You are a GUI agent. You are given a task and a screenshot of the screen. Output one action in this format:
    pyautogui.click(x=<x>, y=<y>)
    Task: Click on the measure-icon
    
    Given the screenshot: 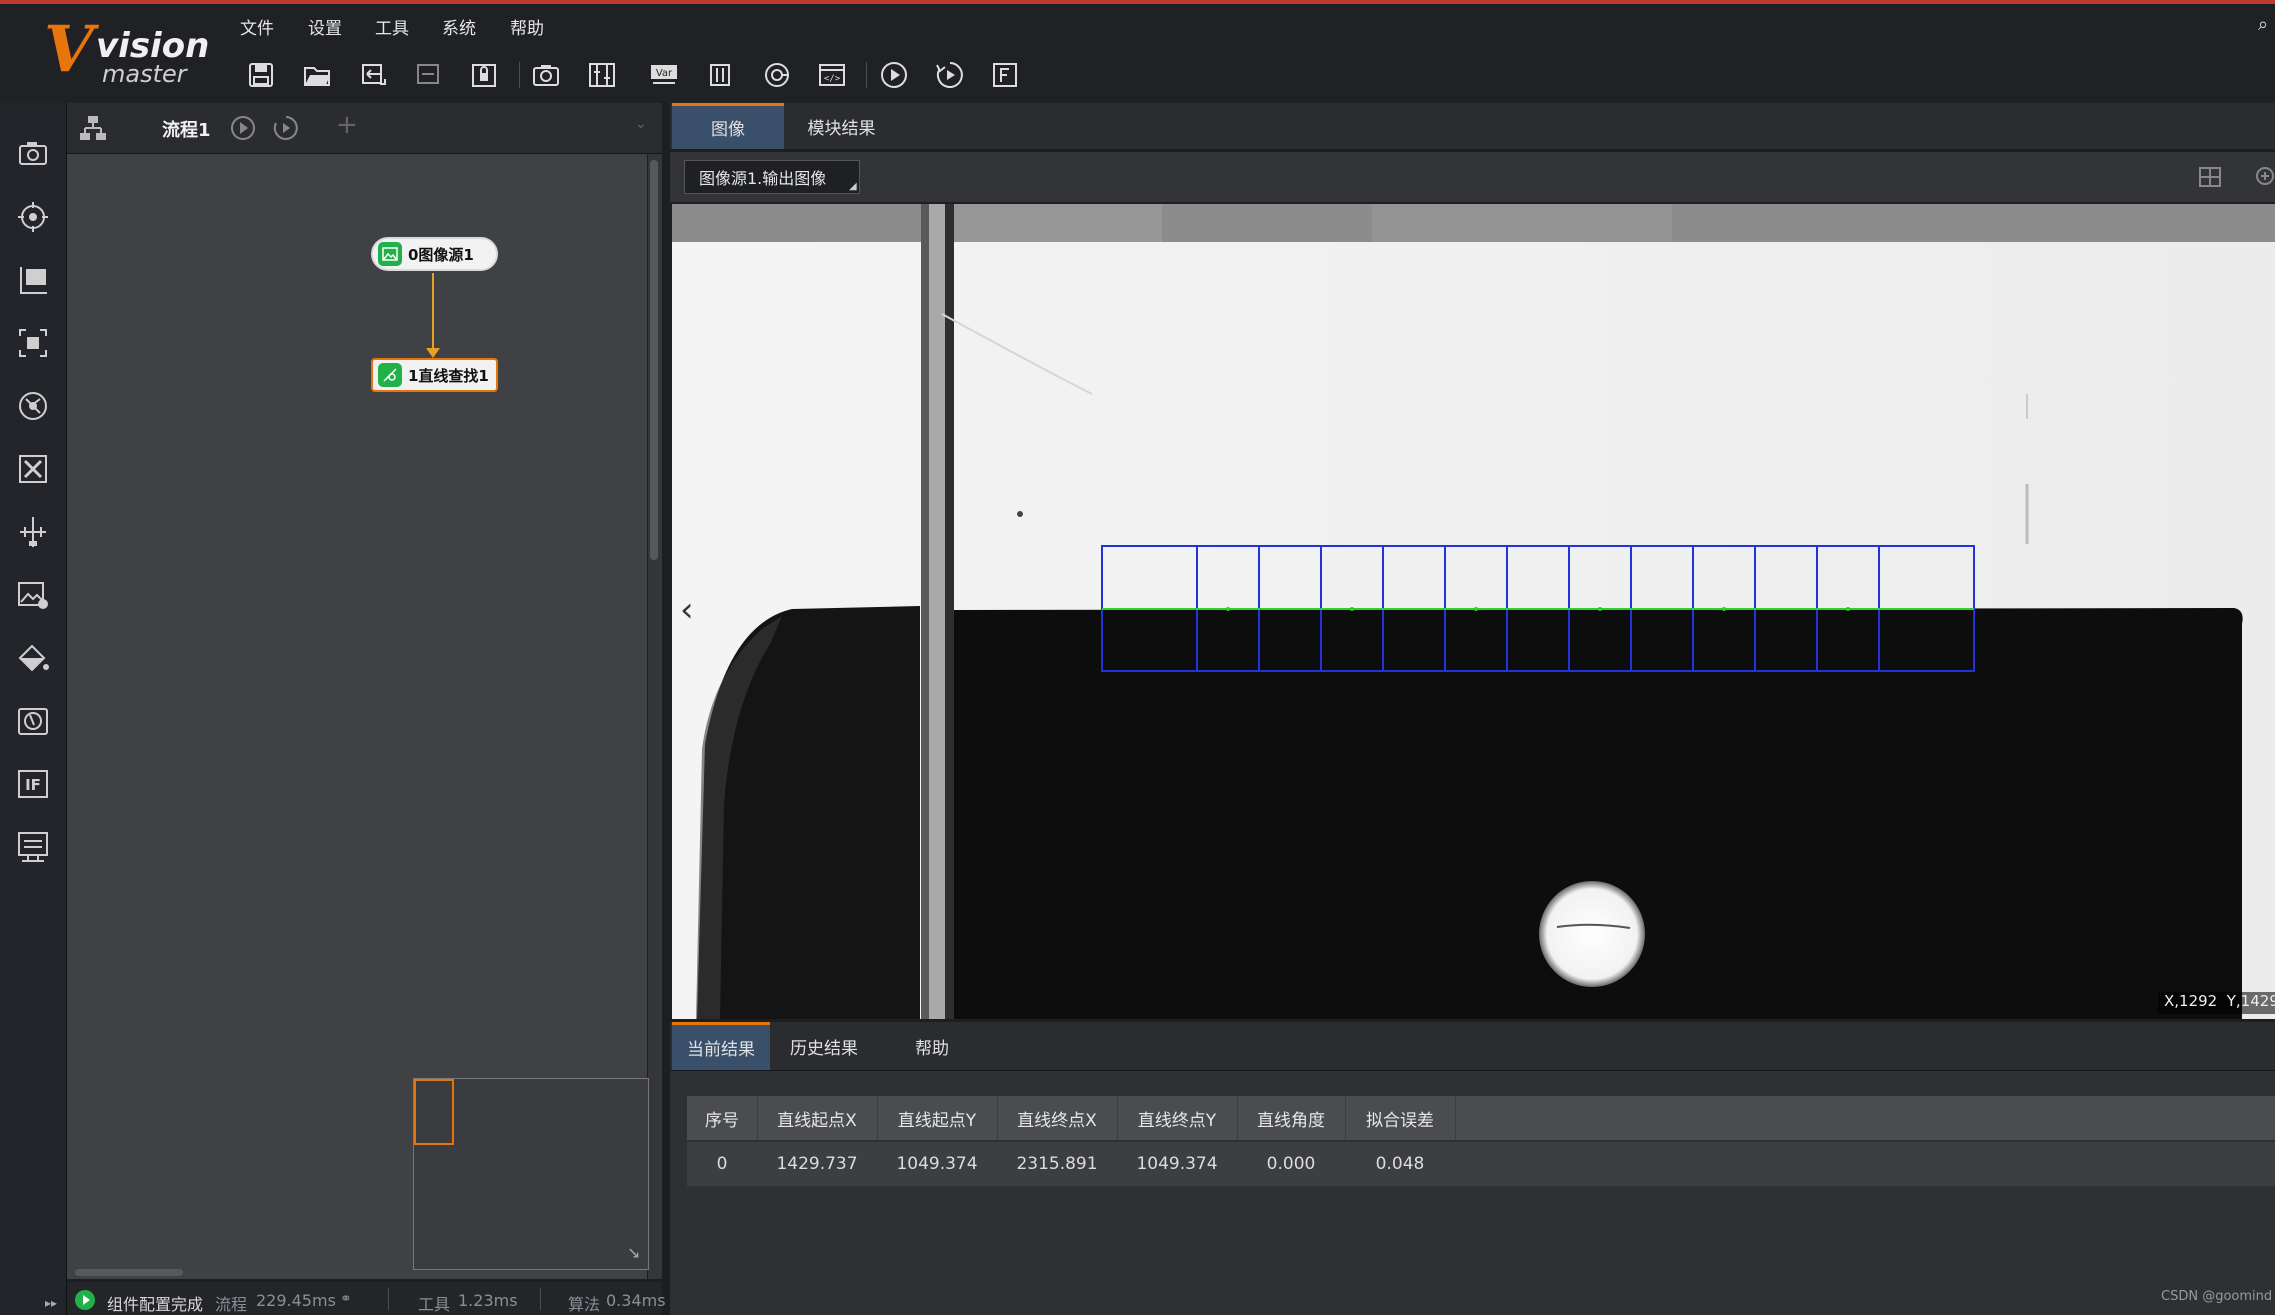 What is the action you would take?
    pyautogui.click(x=33, y=280)
    